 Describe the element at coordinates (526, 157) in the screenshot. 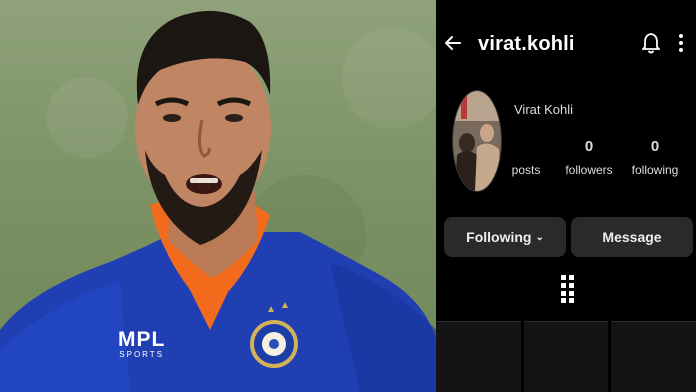

I see `posts-stat: posts` at that location.